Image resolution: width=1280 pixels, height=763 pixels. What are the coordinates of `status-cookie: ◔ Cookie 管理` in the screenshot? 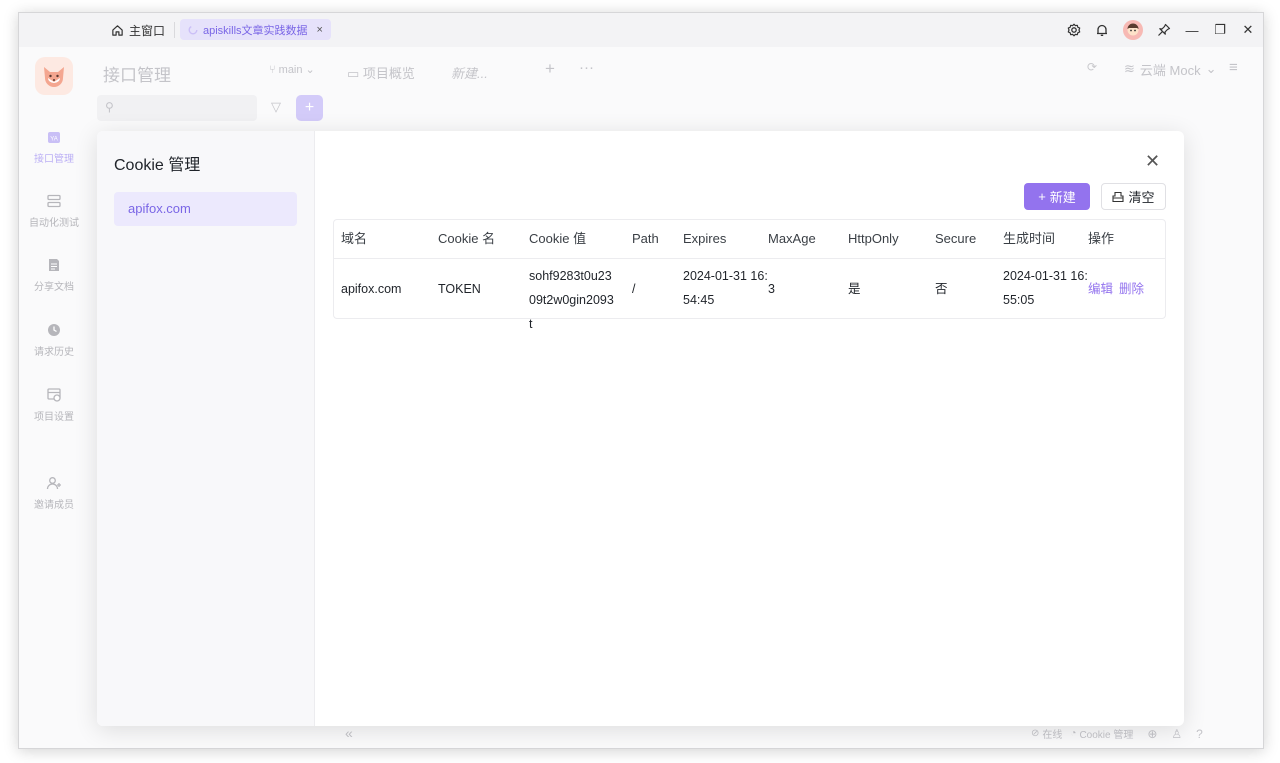 It's located at (1101, 733).